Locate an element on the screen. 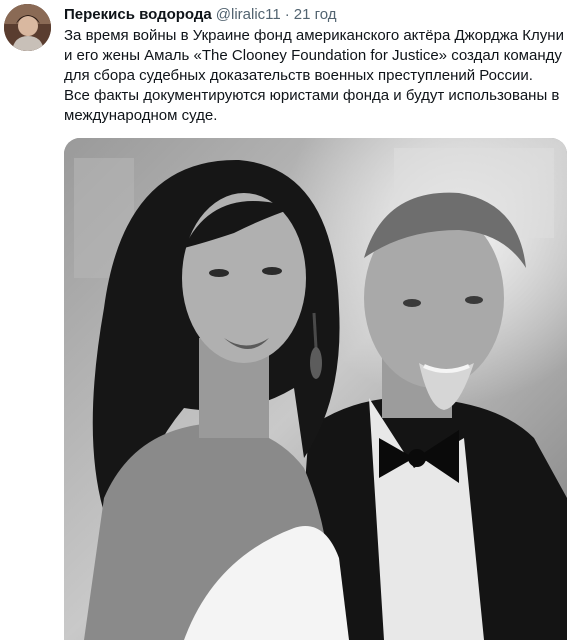 The height and width of the screenshot is (640, 571). author-handle: @liralic11 is located at coordinates (248, 15).